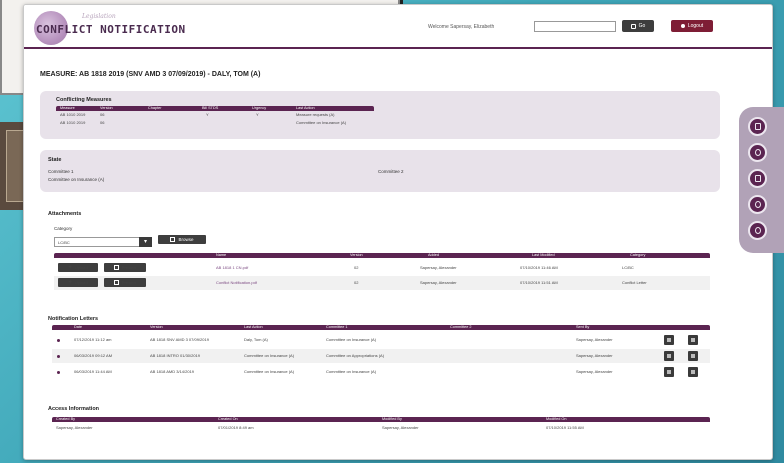 This screenshot has width=784, height=463. Describe the element at coordinates (757, 126) in the screenshot. I see `document-icon` at that location.